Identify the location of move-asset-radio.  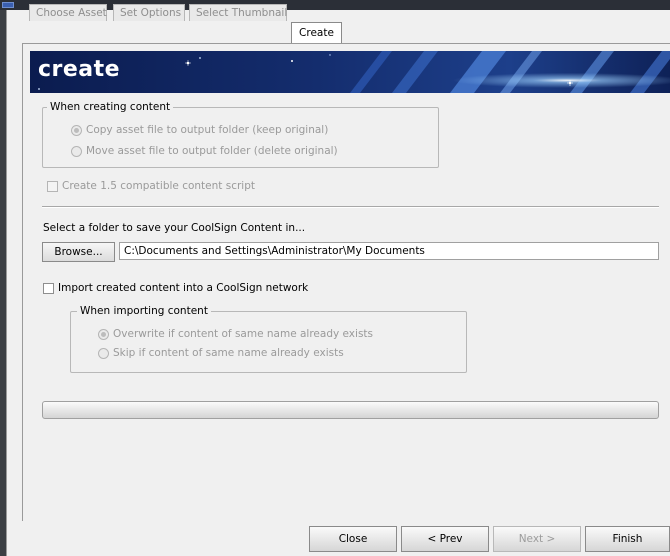
(76, 151).